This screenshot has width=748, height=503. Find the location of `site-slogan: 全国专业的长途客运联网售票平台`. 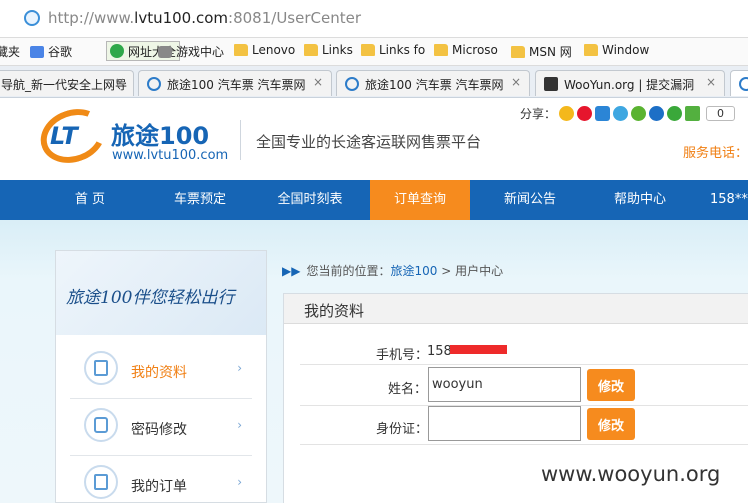

site-slogan: 全国专业的长途客运联网售票平台 is located at coordinates (369, 142).